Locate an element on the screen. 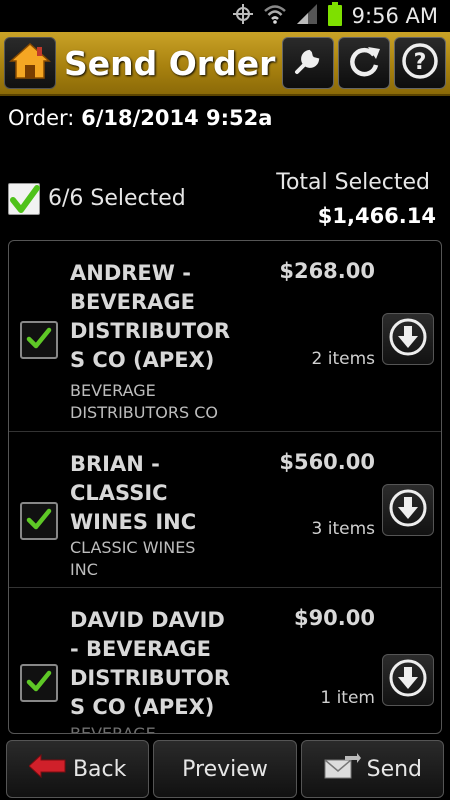 The height and width of the screenshot is (800, 450). order-info: Order: 6/18/2014 9:52a is located at coordinates (140, 118).